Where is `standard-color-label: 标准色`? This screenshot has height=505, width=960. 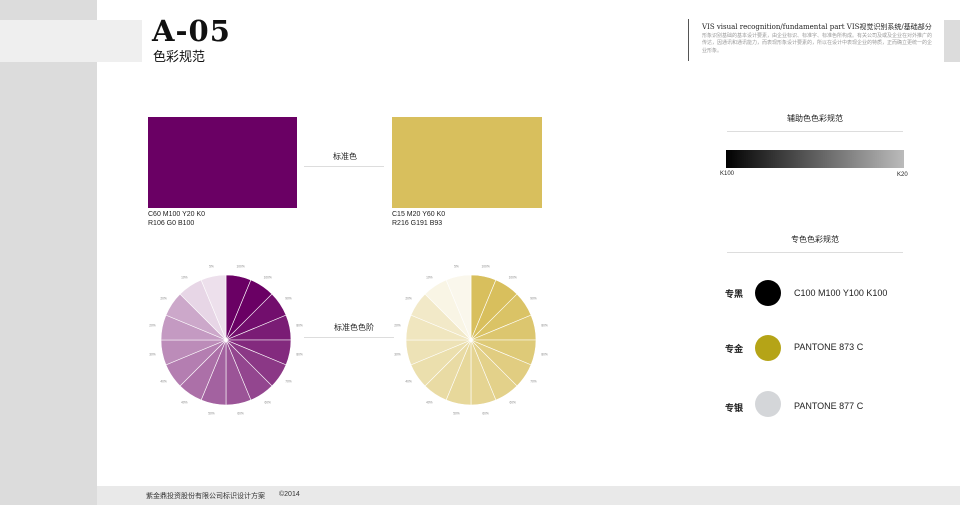 standard-color-label: 标准色 is located at coordinates (345, 156).